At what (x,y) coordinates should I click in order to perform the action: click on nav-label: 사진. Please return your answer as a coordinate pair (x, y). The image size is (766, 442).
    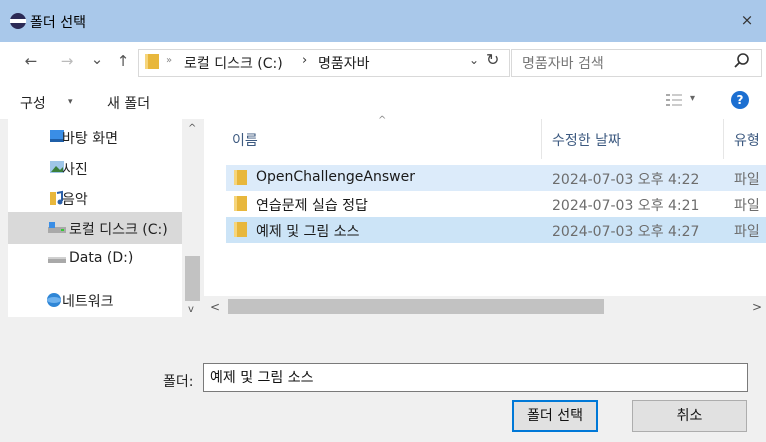
    Looking at the image, I should click on (75, 170).